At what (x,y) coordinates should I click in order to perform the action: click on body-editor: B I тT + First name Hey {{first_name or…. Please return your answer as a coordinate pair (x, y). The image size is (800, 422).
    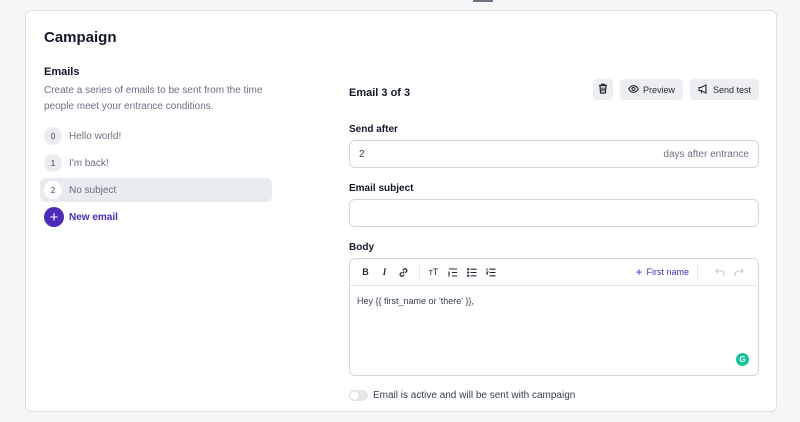
    Looking at the image, I should click on (554, 317).